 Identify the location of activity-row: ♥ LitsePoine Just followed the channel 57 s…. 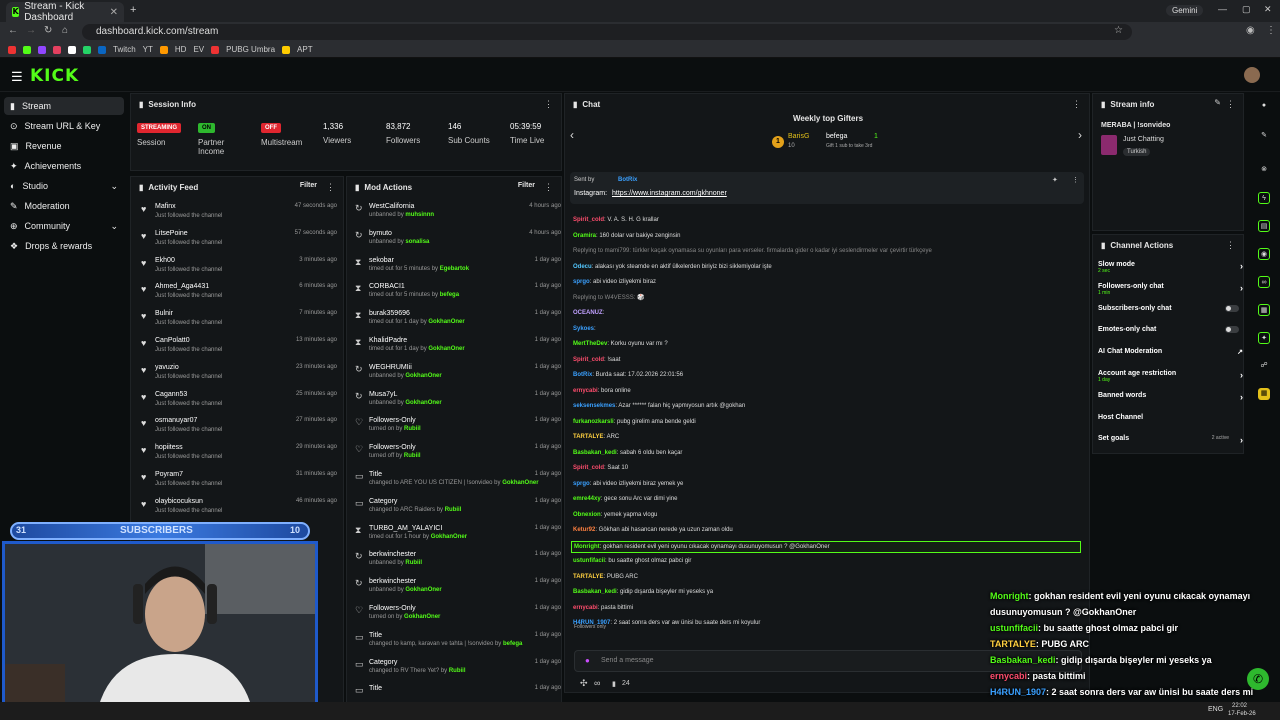
(239, 241).